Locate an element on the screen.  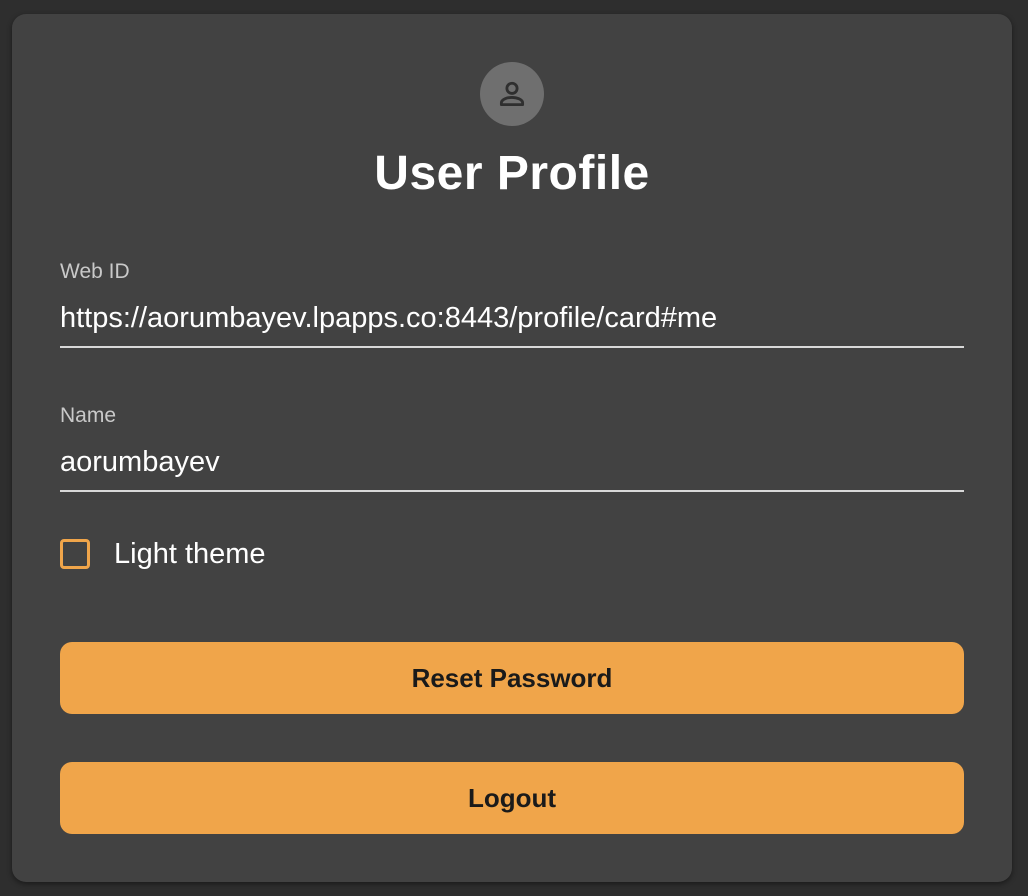
light-theme-toggle: Light theme is located at coordinates (163, 554).